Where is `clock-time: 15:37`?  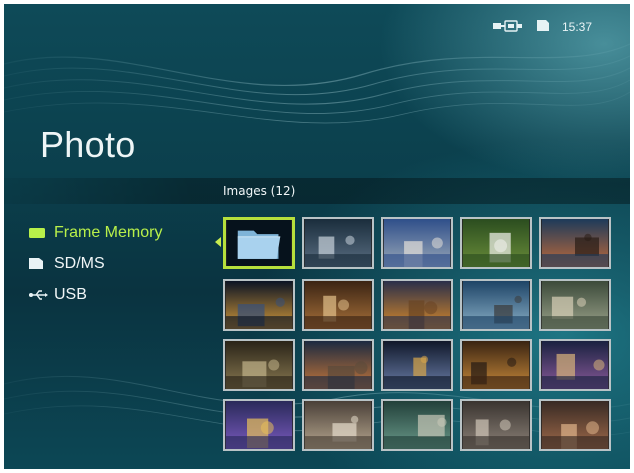 clock-time: 15:37 is located at coordinates (576, 27).